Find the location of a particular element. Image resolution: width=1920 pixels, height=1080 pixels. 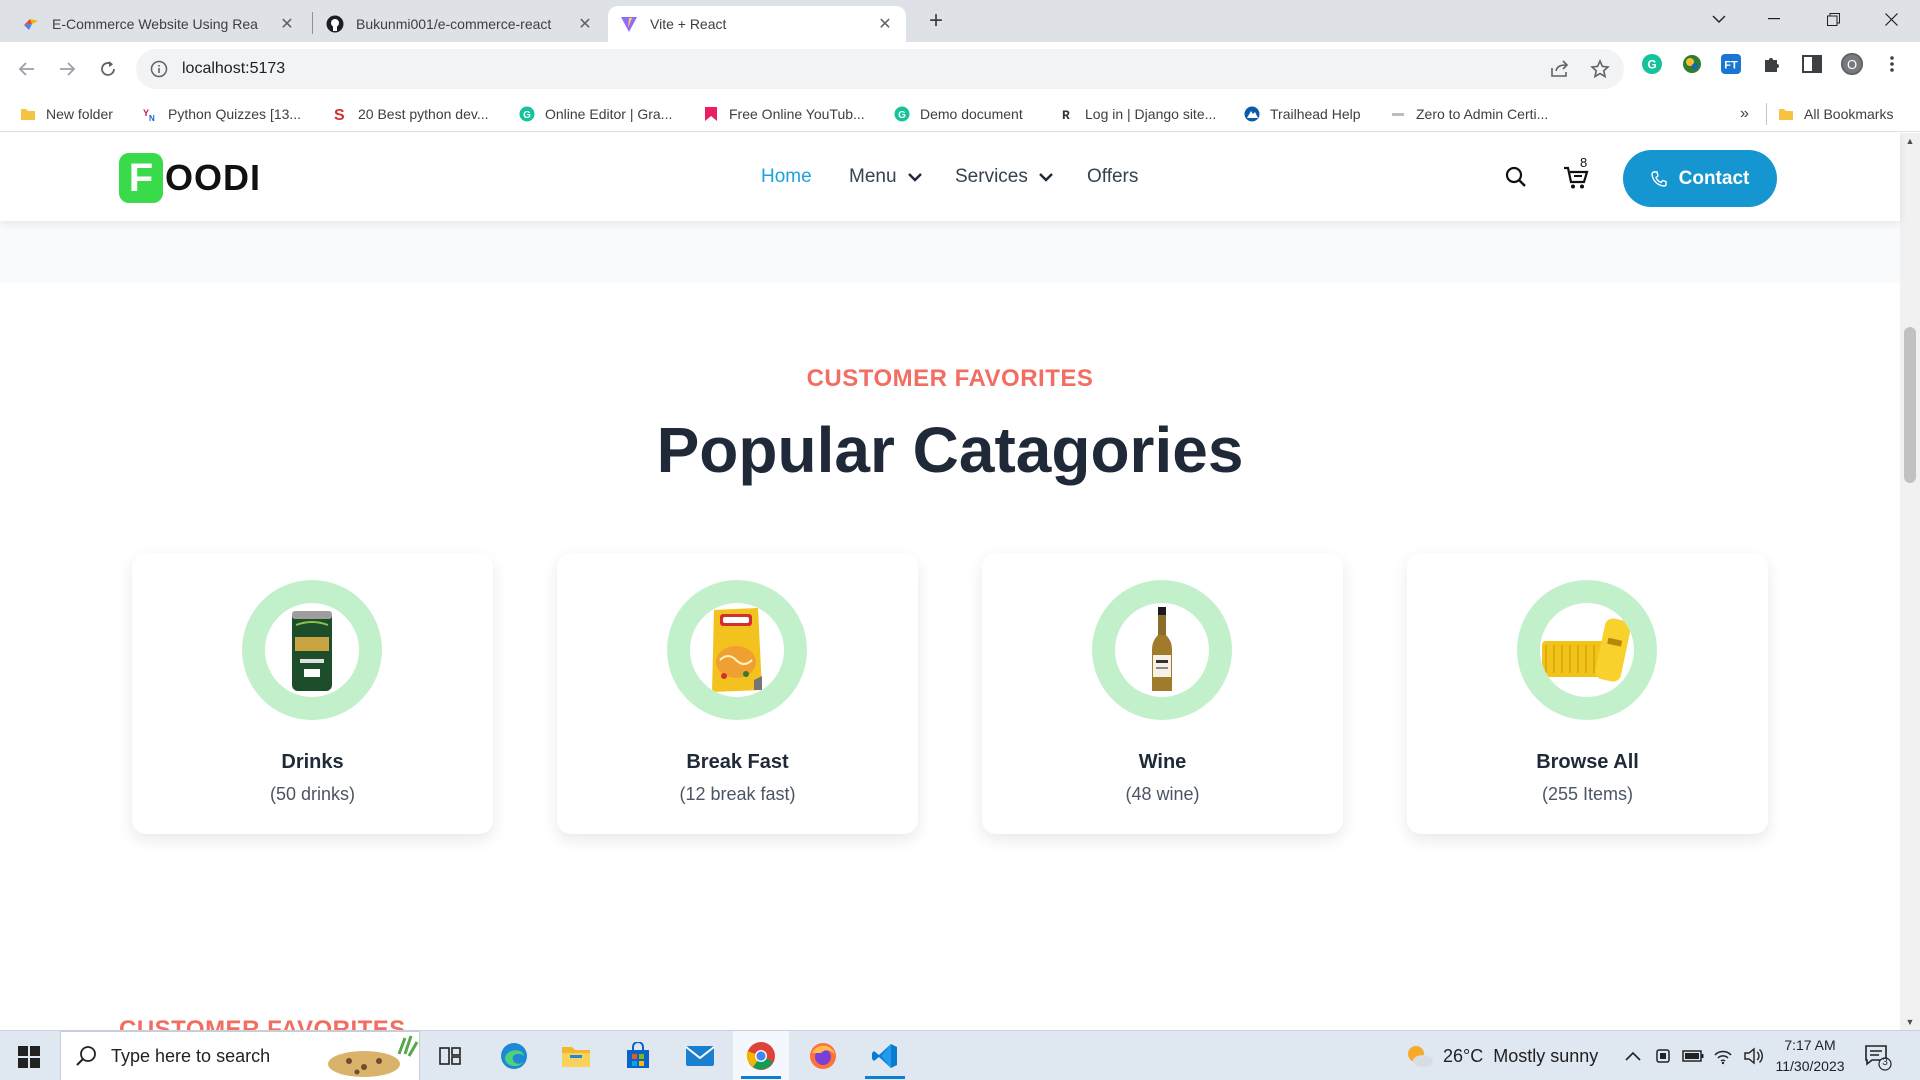

yellow-cans-pack-image is located at coordinates (1586, 650).